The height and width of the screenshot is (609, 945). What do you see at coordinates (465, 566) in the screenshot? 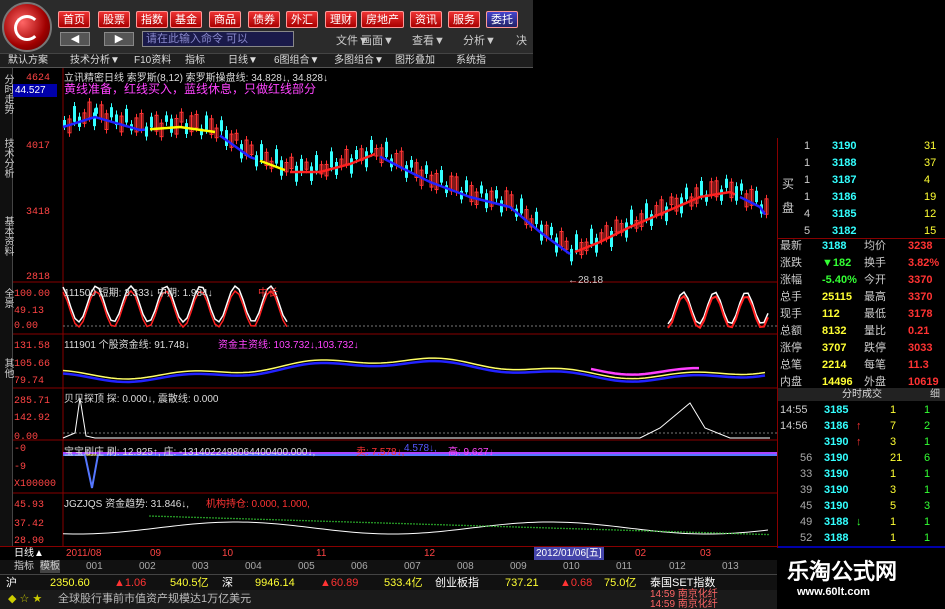
I see `indicator-number-tab: 008` at bounding box center [465, 566].